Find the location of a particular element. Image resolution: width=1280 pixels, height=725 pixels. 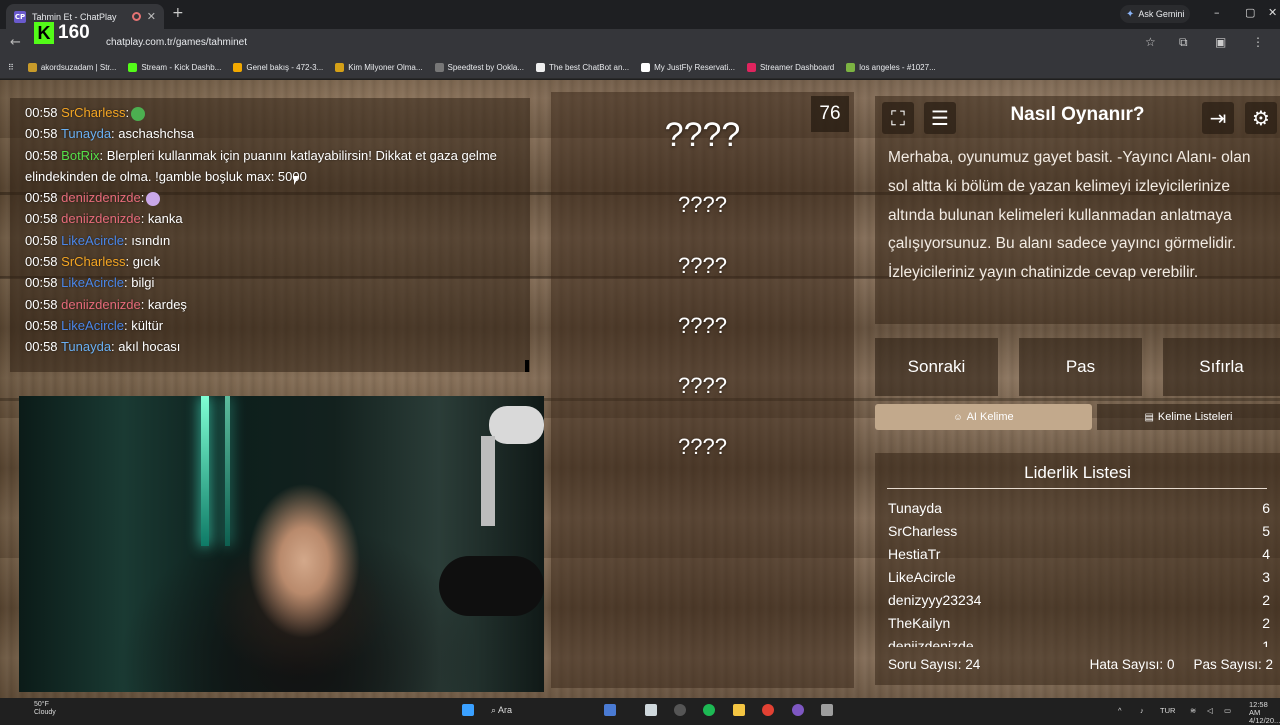

next-button: Sonraki is located at coordinates (936, 367).